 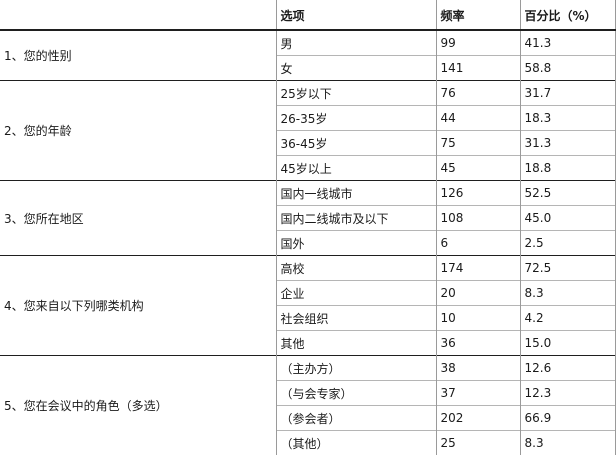 I want to click on percent-cell: 31.3, so click(x=567, y=143).